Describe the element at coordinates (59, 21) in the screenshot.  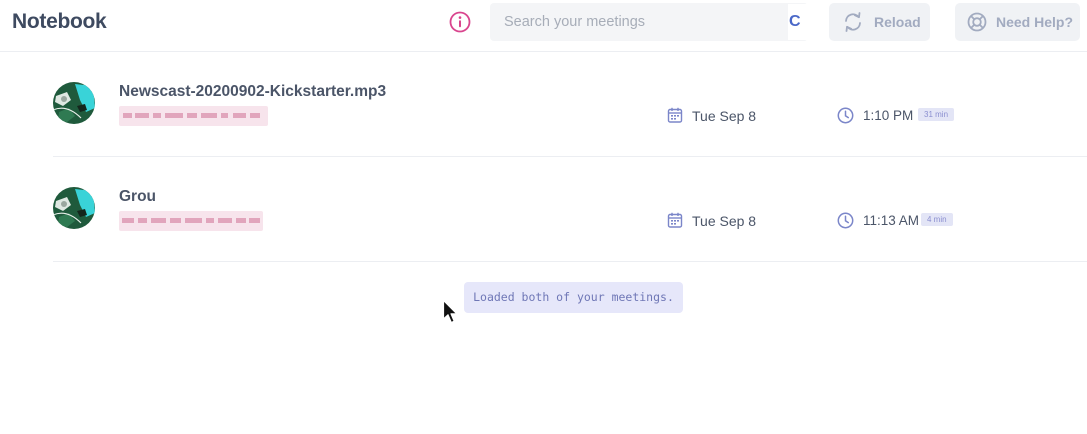
I see `page-title: Notebook` at that location.